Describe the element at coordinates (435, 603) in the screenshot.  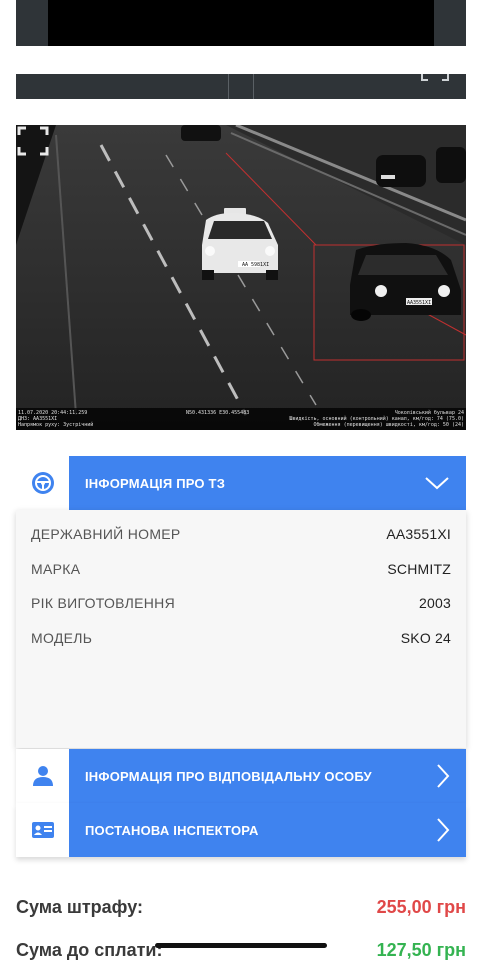
I see `info-row-value: 2003` at that location.